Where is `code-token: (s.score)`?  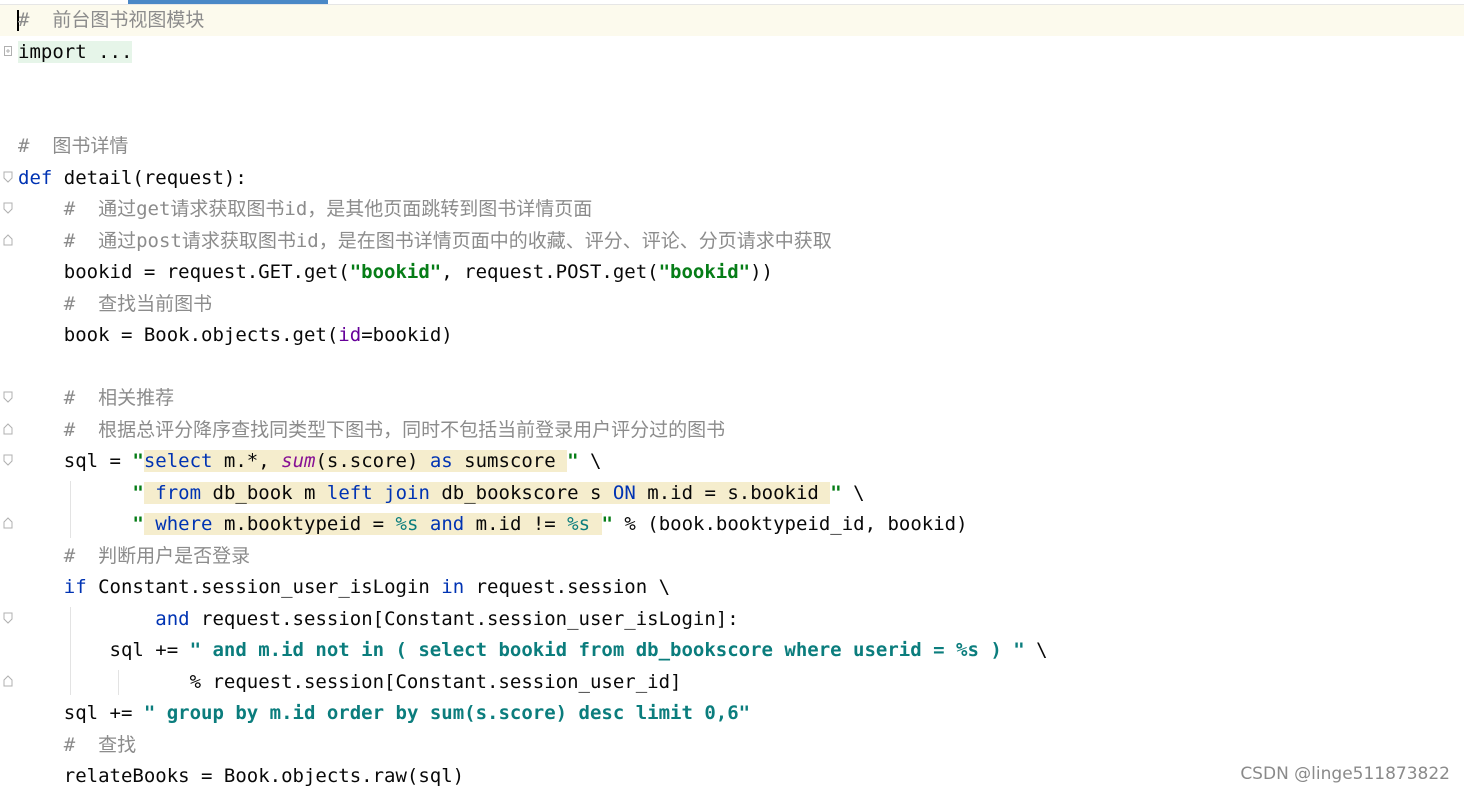
code-token: (s.score) is located at coordinates (372, 461).